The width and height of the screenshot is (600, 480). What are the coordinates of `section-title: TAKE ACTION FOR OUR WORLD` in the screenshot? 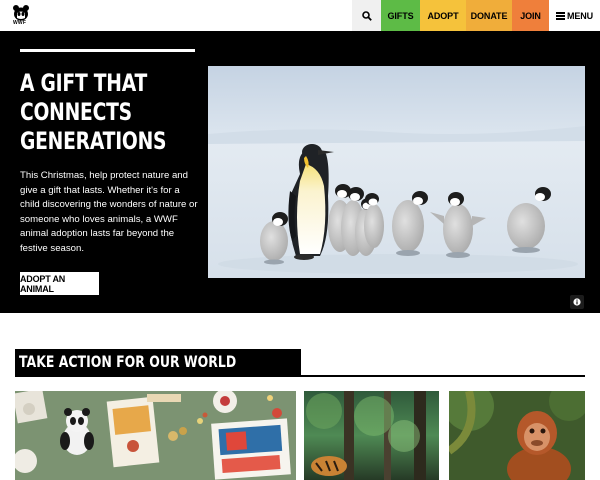 It's located at (158, 362).